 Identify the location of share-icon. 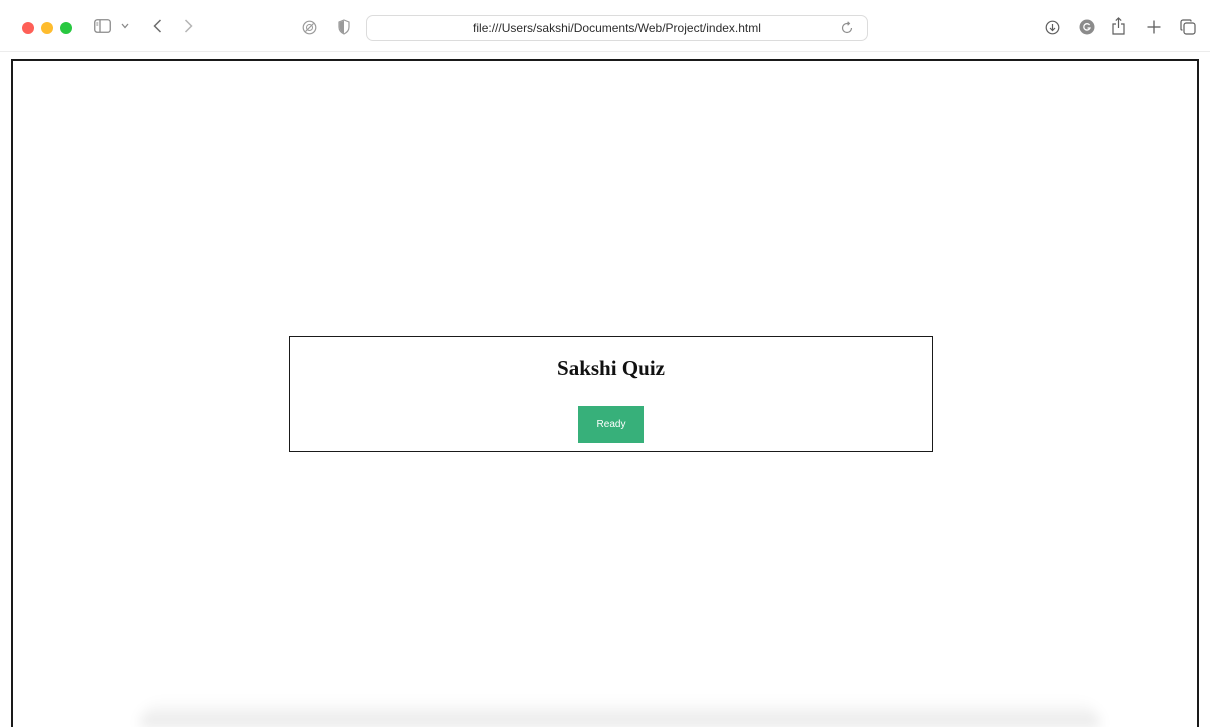
(1118, 26).